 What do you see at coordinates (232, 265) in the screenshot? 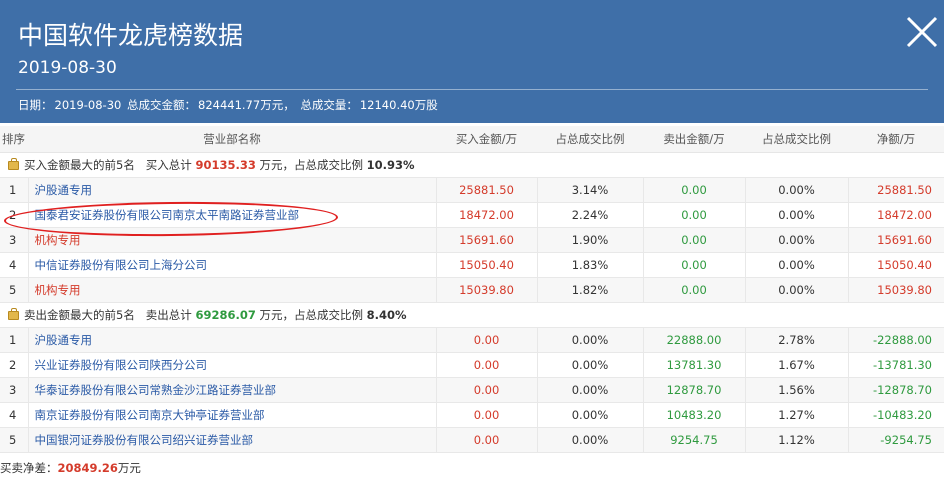
I see `branch-name-link: 中信证券股份有限公司上海分公司` at bounding box center [232, 265].